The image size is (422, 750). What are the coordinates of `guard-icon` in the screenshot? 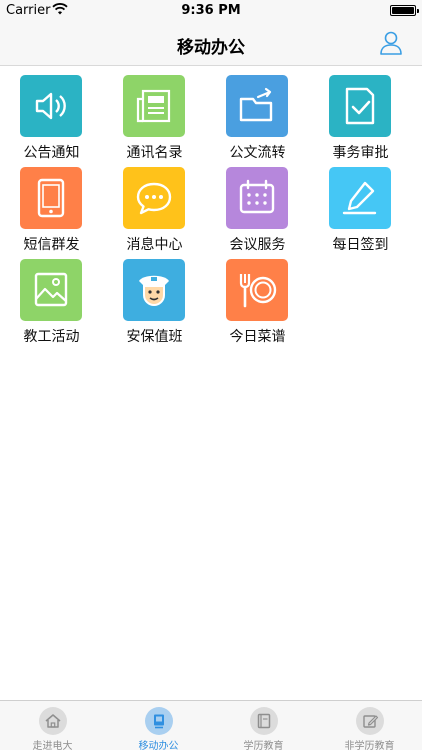 It's located at (154, 290).